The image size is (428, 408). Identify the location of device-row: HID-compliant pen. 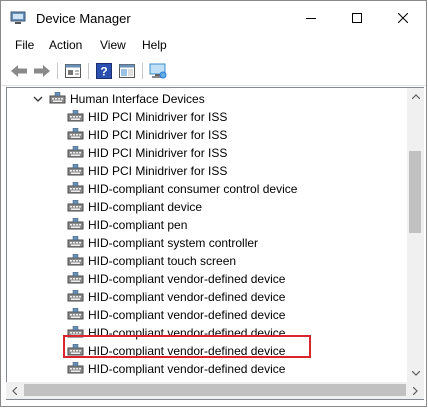
(207, 225).